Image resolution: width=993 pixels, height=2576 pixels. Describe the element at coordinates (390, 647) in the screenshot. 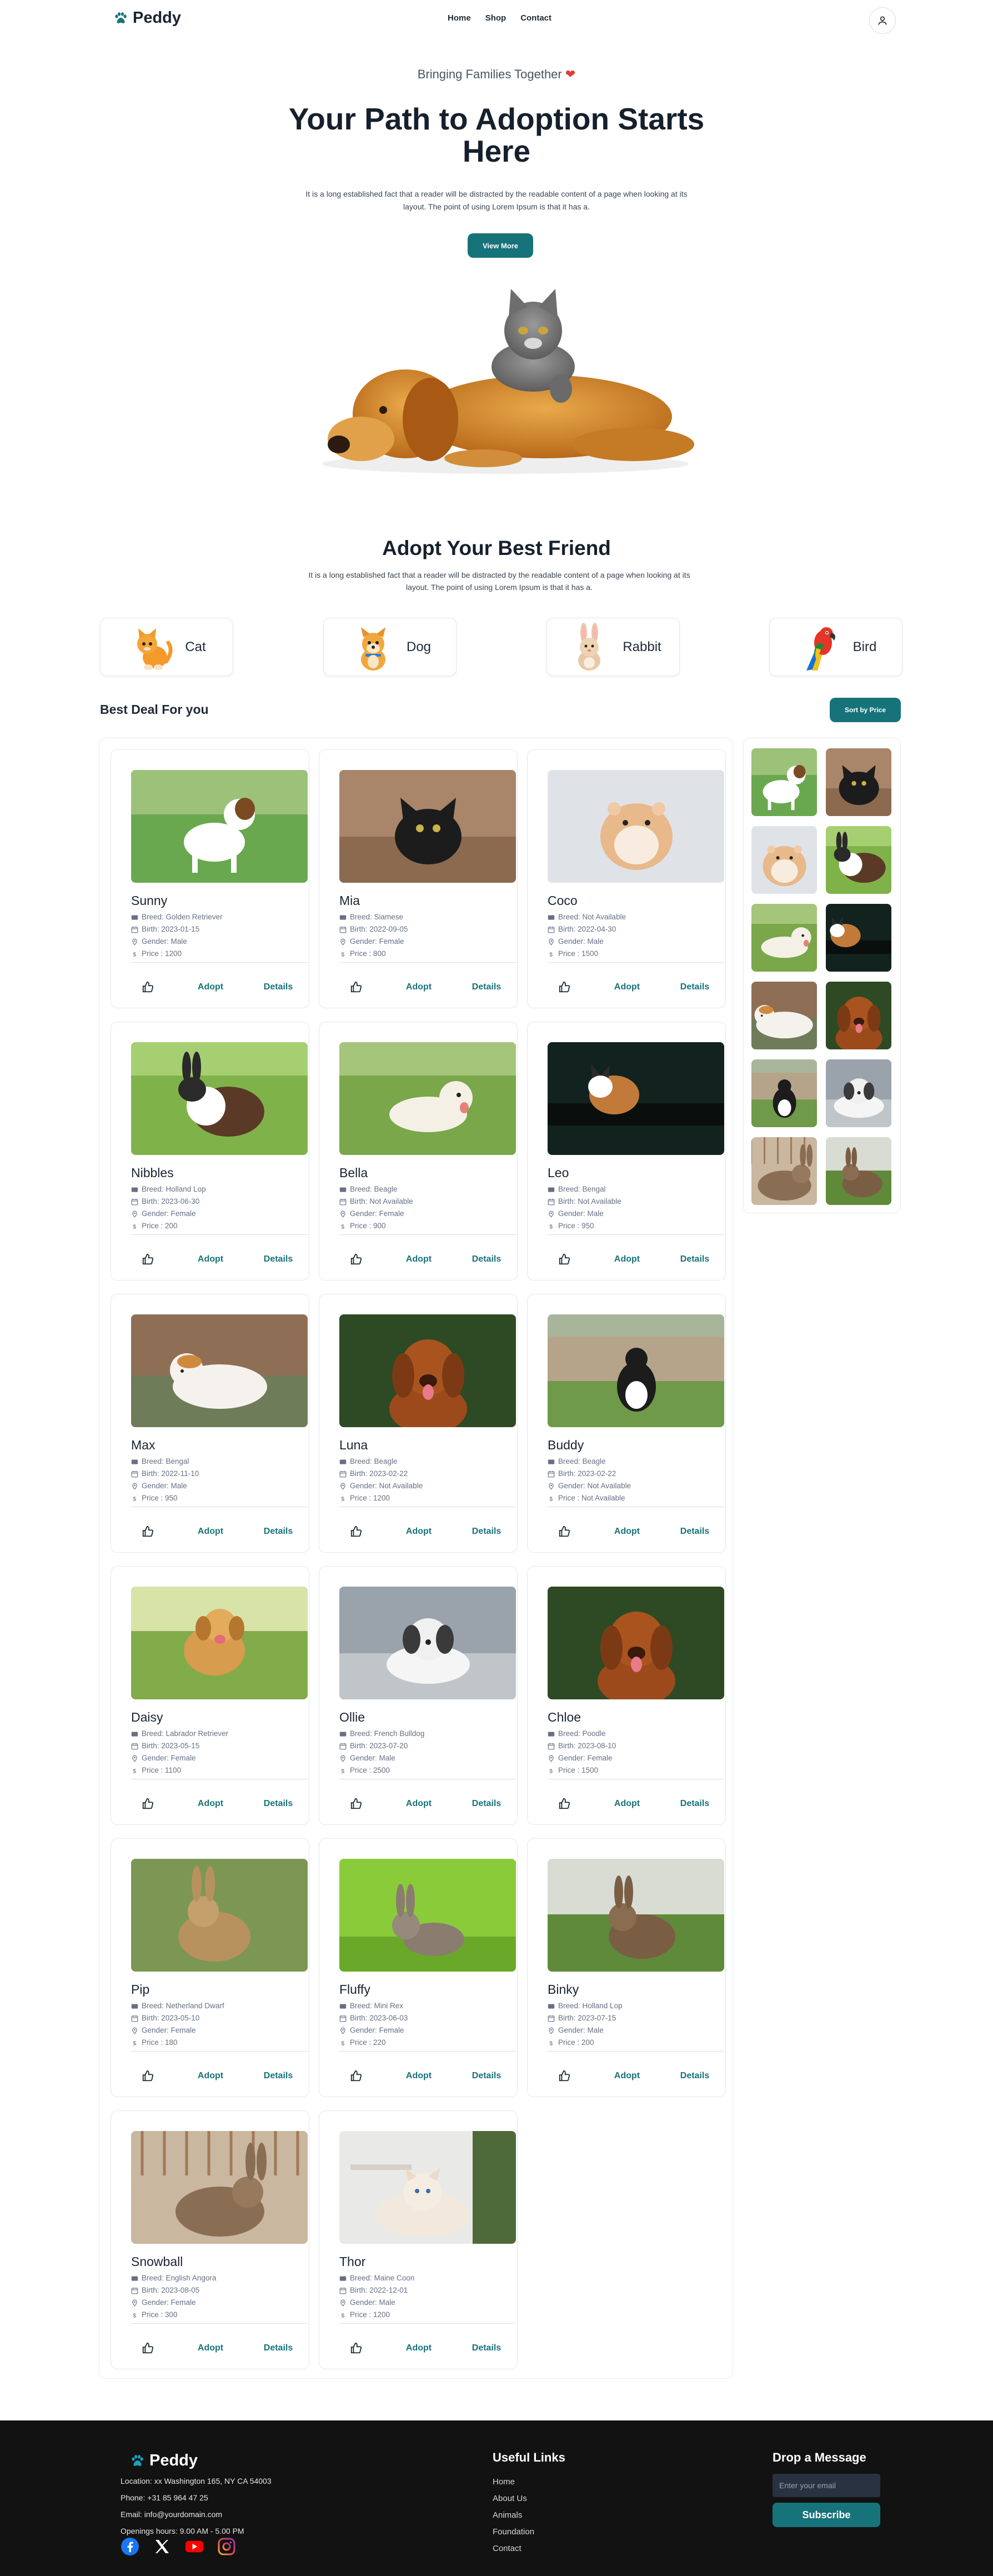

I see `category-dog: Dog` at that location.